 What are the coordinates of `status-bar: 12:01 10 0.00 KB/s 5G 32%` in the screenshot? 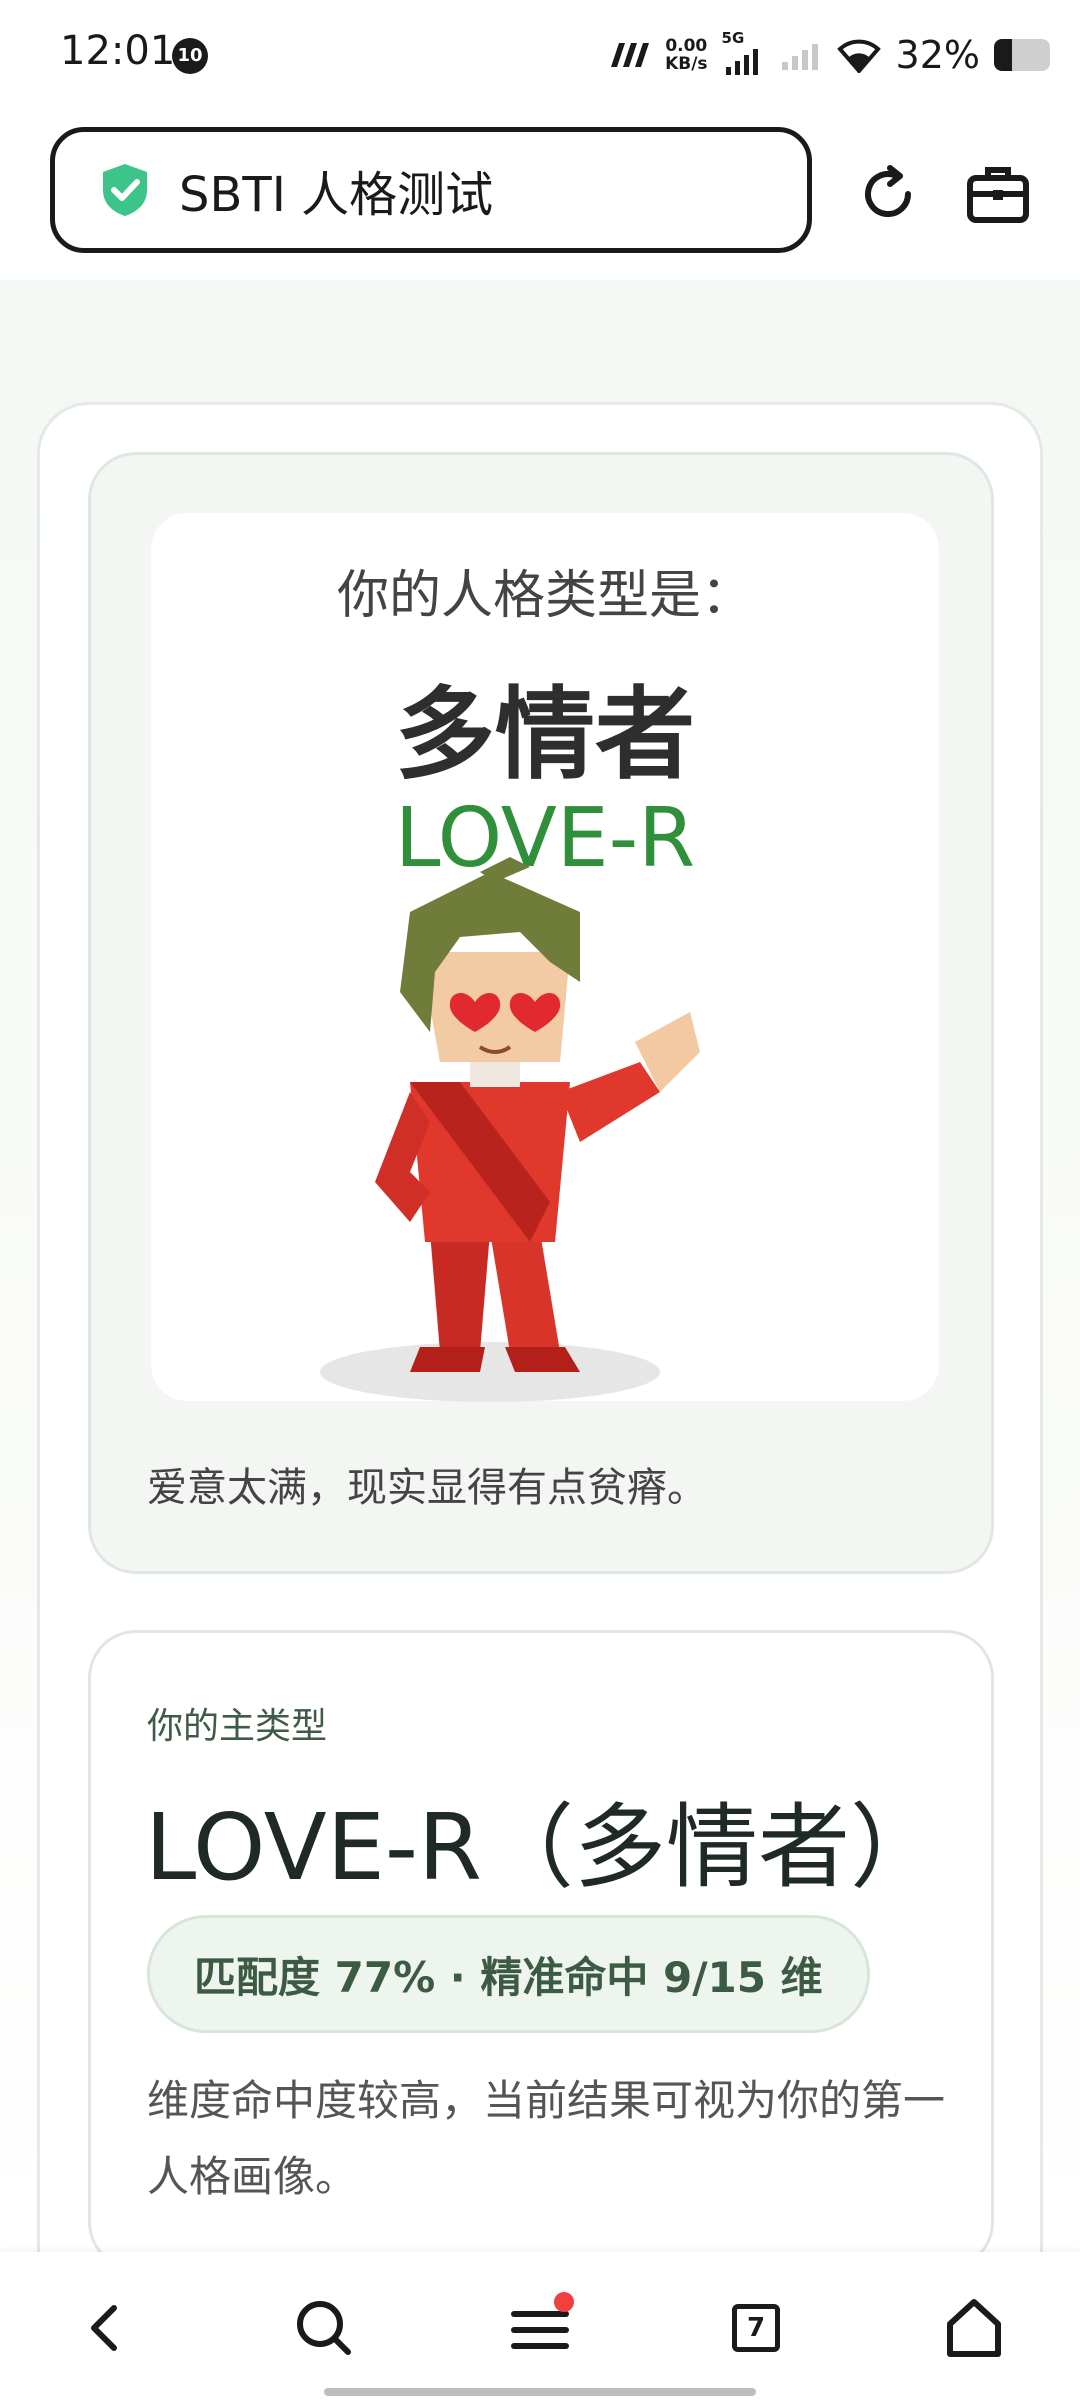 It's located at (540, 54).